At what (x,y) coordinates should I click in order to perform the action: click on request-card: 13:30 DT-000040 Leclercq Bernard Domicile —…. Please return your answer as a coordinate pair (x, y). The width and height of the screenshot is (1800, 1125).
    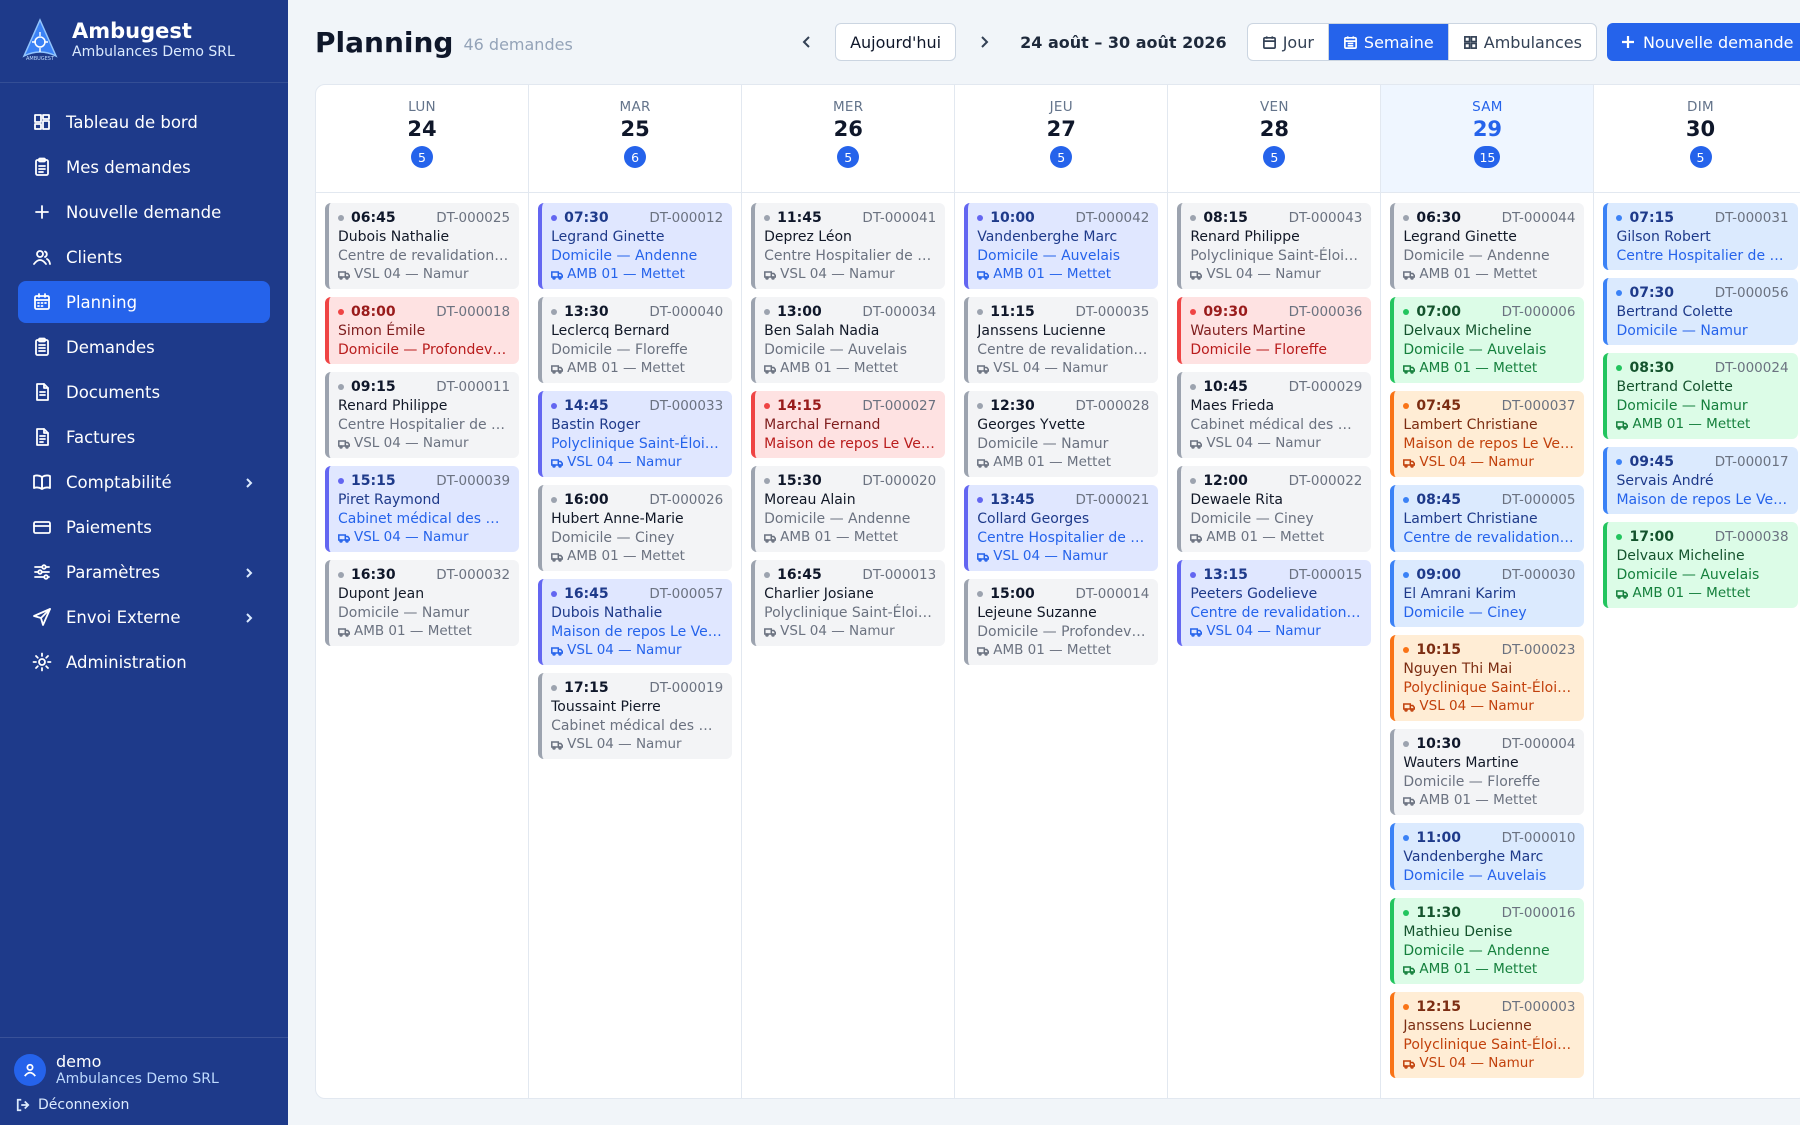
    Looking at the image, I should click on (635, 340).